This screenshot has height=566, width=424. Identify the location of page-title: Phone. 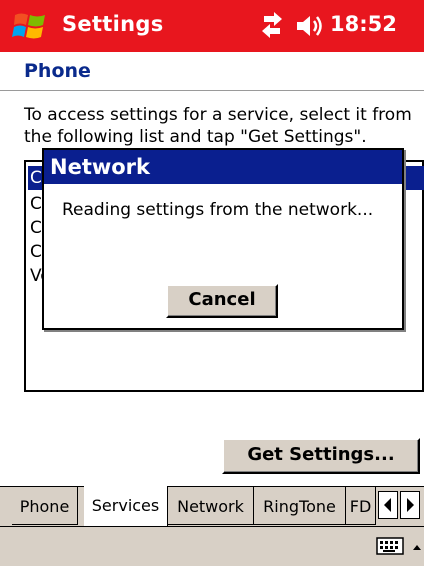
(57, 71).